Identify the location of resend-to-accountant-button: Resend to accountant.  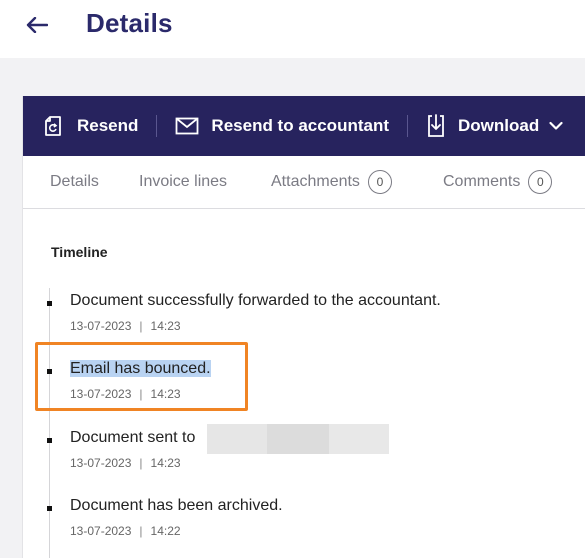
(282, 126).